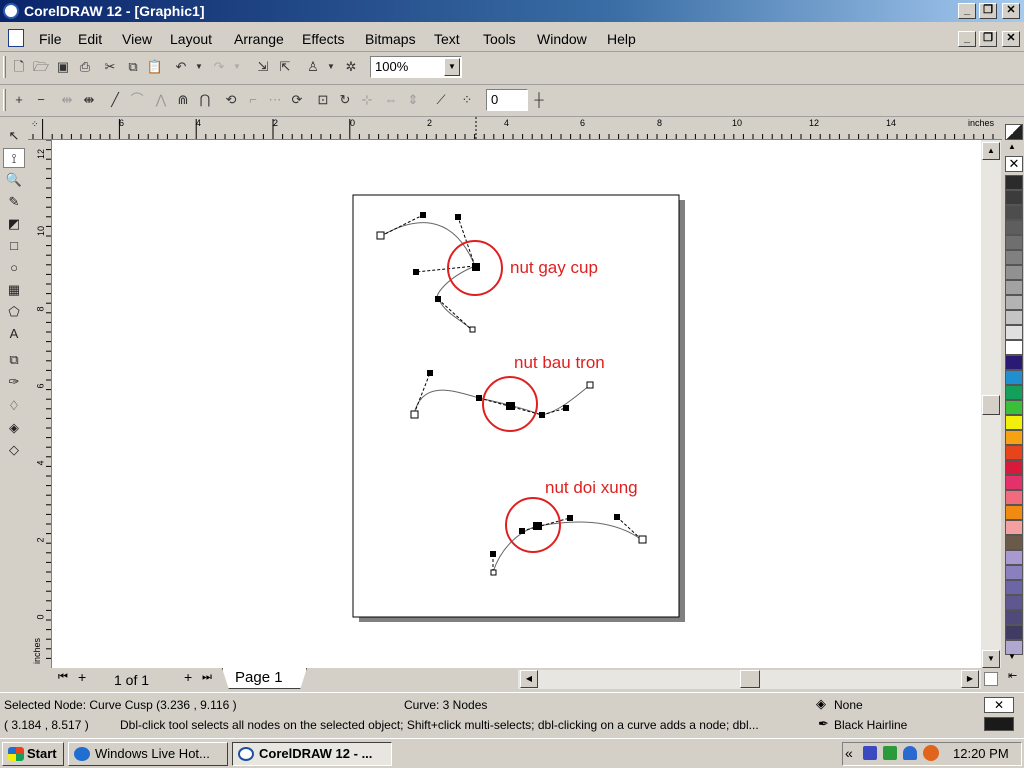  I want to click on smooth-node, so click(510, 406).